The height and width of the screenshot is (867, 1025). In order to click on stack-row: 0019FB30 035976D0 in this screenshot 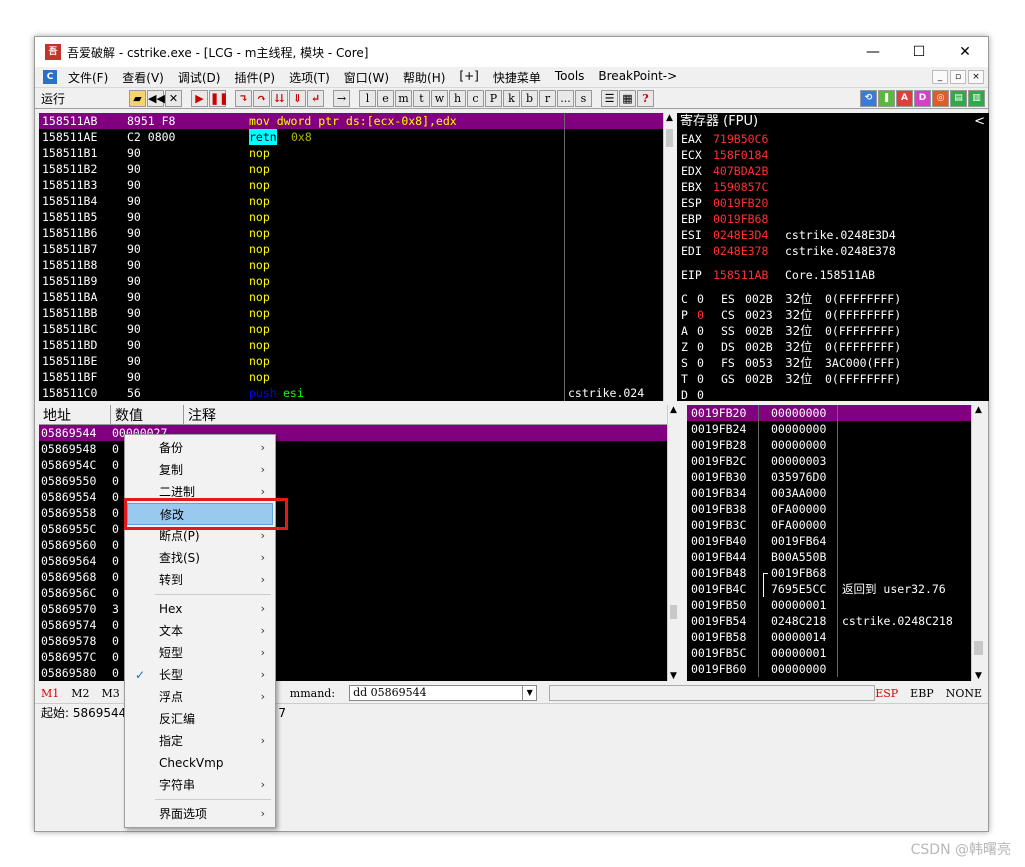, I will do `click(829, 477)`.